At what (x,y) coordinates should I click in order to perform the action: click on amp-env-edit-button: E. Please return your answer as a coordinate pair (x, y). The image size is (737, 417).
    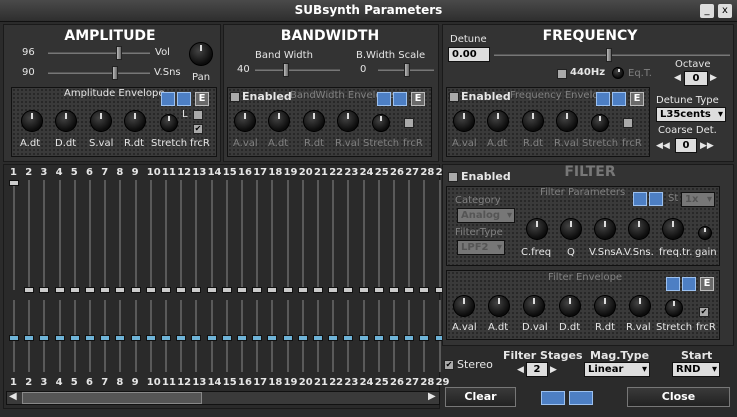
    Looking at the image, I should click on (202, 99).